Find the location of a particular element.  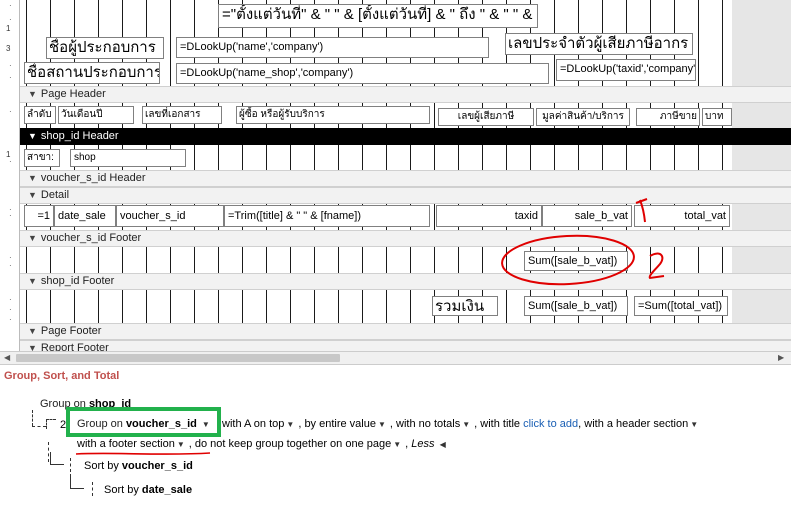

title-add-link: click to add is located at coordinates (550, 424).